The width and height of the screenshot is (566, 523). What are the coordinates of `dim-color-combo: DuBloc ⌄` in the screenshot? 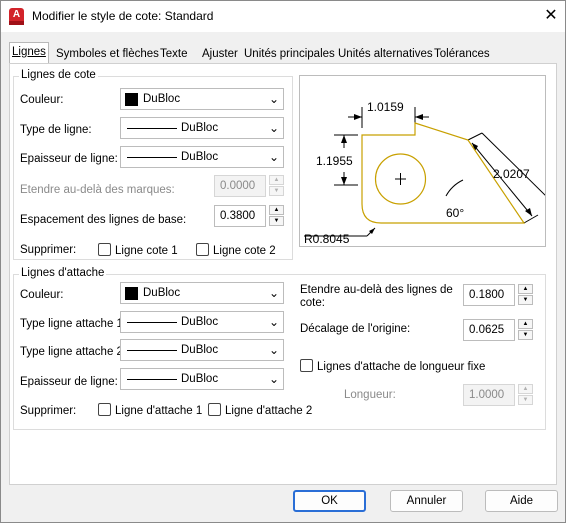 It's located at (202, 99).